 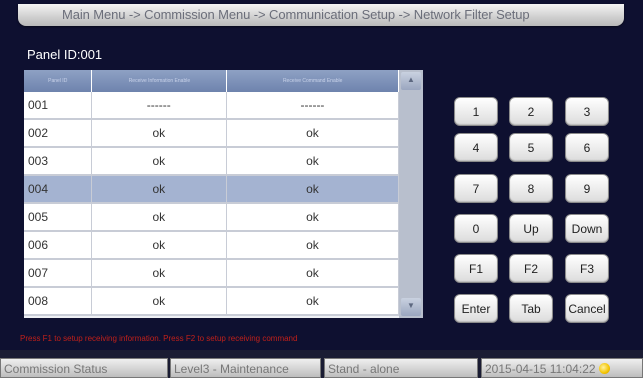 What do you see at coordinates (58, 161) in the screenshot?
I see `cell-panel-id: 003` at bounding box center [58, 161].